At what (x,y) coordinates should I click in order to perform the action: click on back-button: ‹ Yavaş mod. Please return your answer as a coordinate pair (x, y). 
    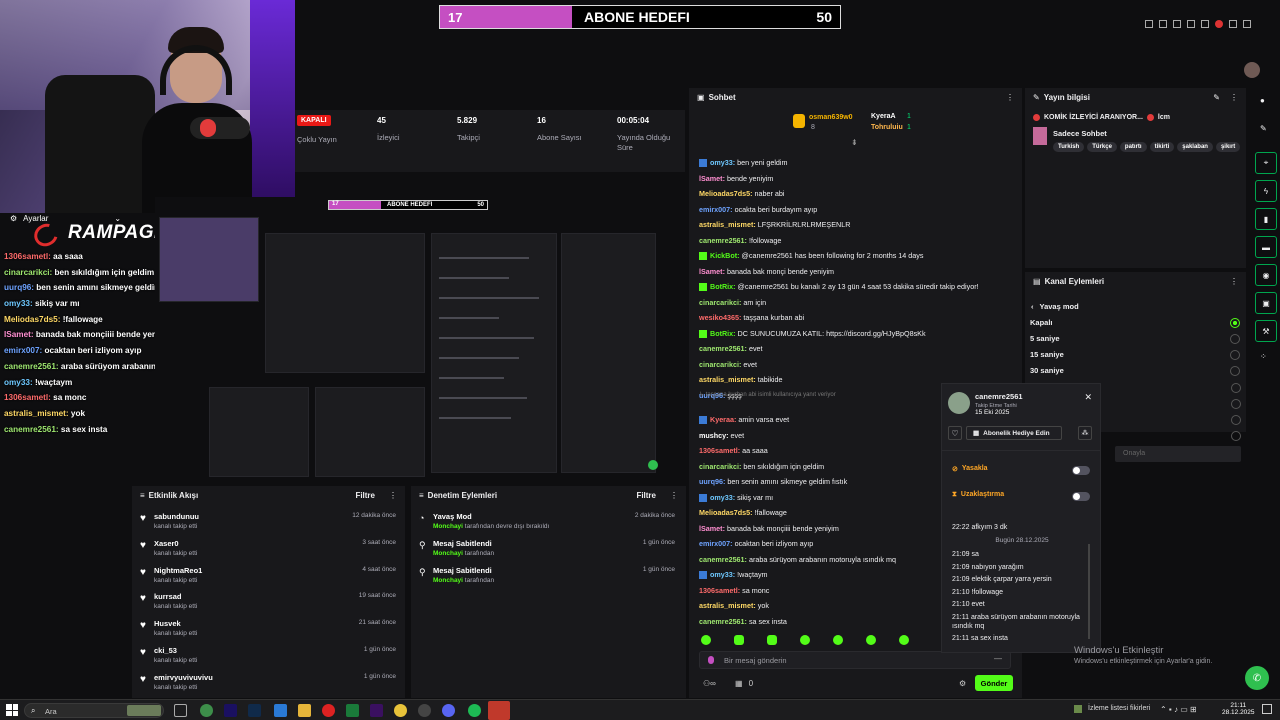
    Looking at the image, I should click on (1055, 306).